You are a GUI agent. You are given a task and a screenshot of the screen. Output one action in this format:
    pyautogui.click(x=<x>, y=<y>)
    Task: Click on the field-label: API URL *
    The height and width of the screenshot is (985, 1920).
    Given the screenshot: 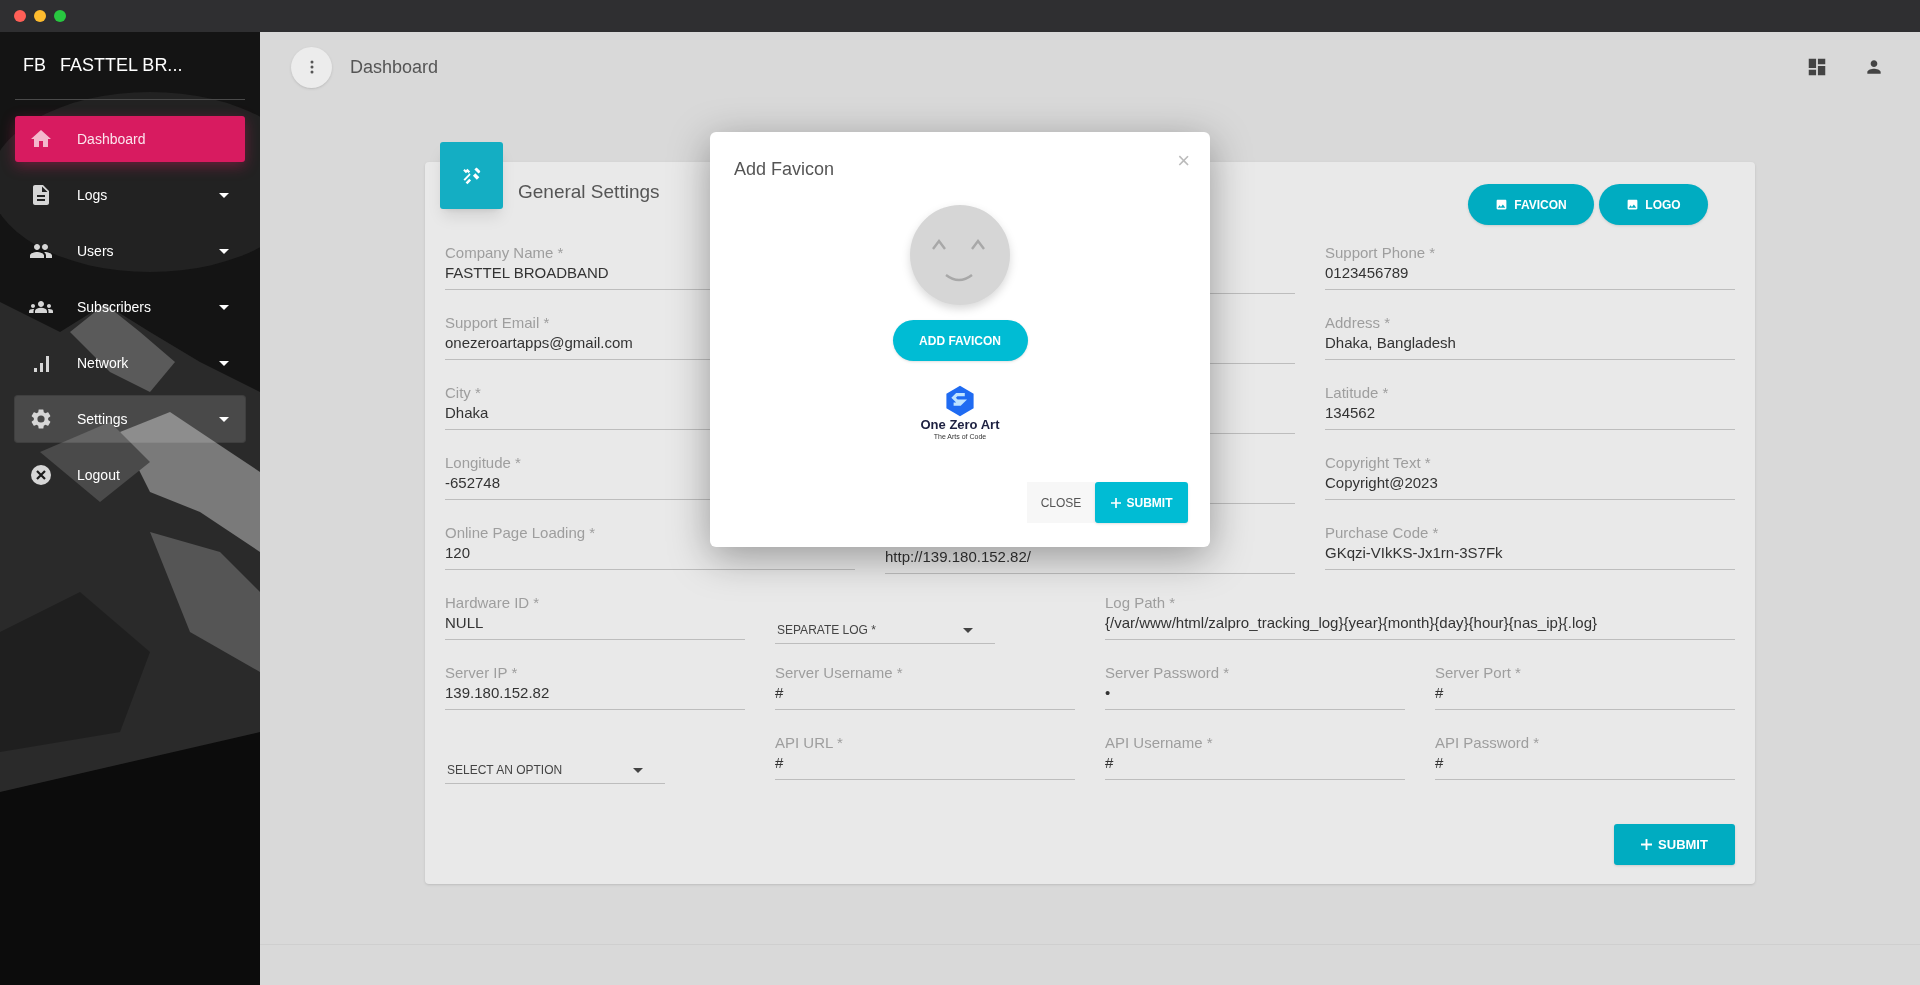 What is the action you would take?
    pyautogui.click(x=809, y=743)
    